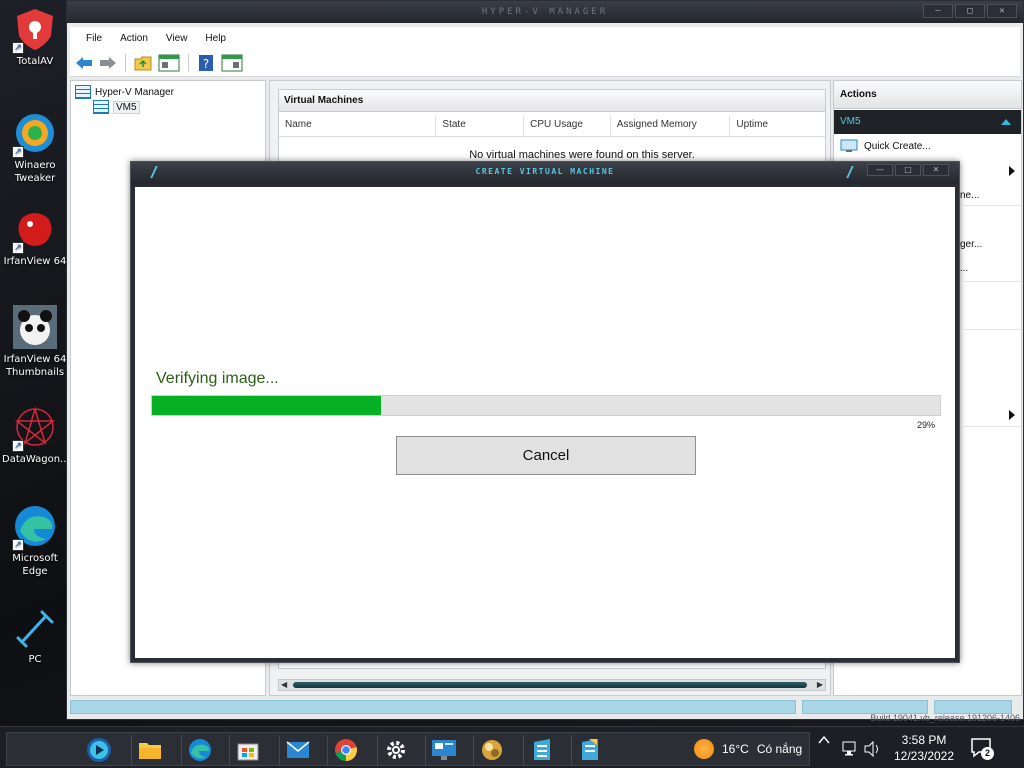 This screenshot has height=768, width=1024. What do you see at coordinates (545, 38) in the screenshot?
I see `menu-bar: File Action View Help` at bounding box center [545, 38].